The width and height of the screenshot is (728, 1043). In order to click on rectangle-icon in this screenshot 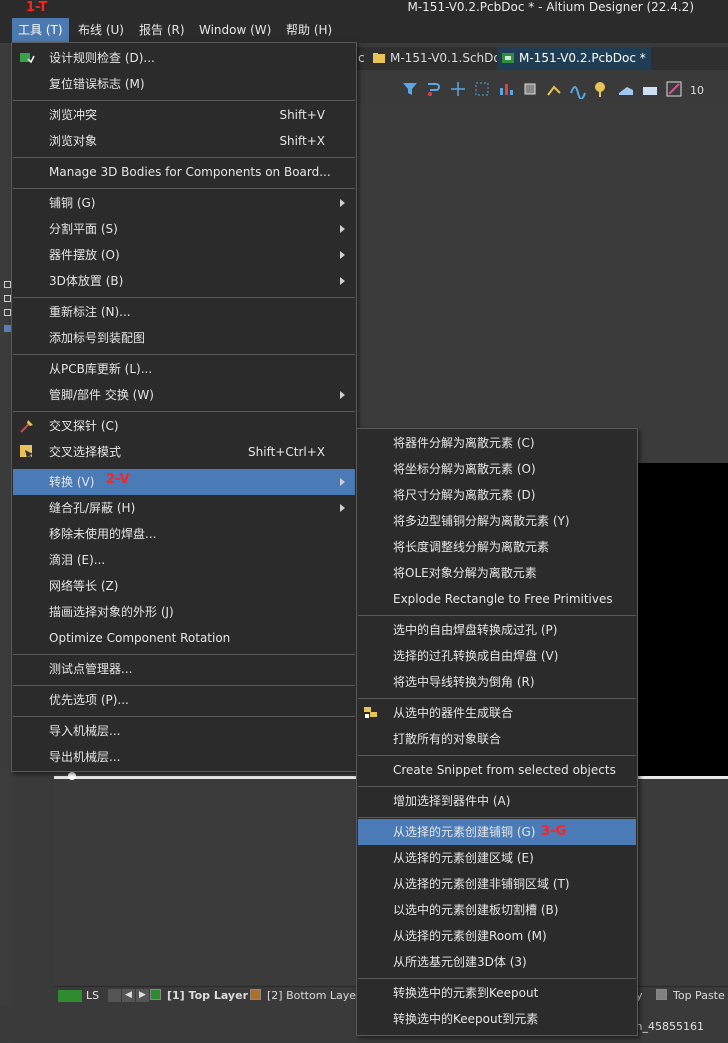, I will do `click(650, 89)`.